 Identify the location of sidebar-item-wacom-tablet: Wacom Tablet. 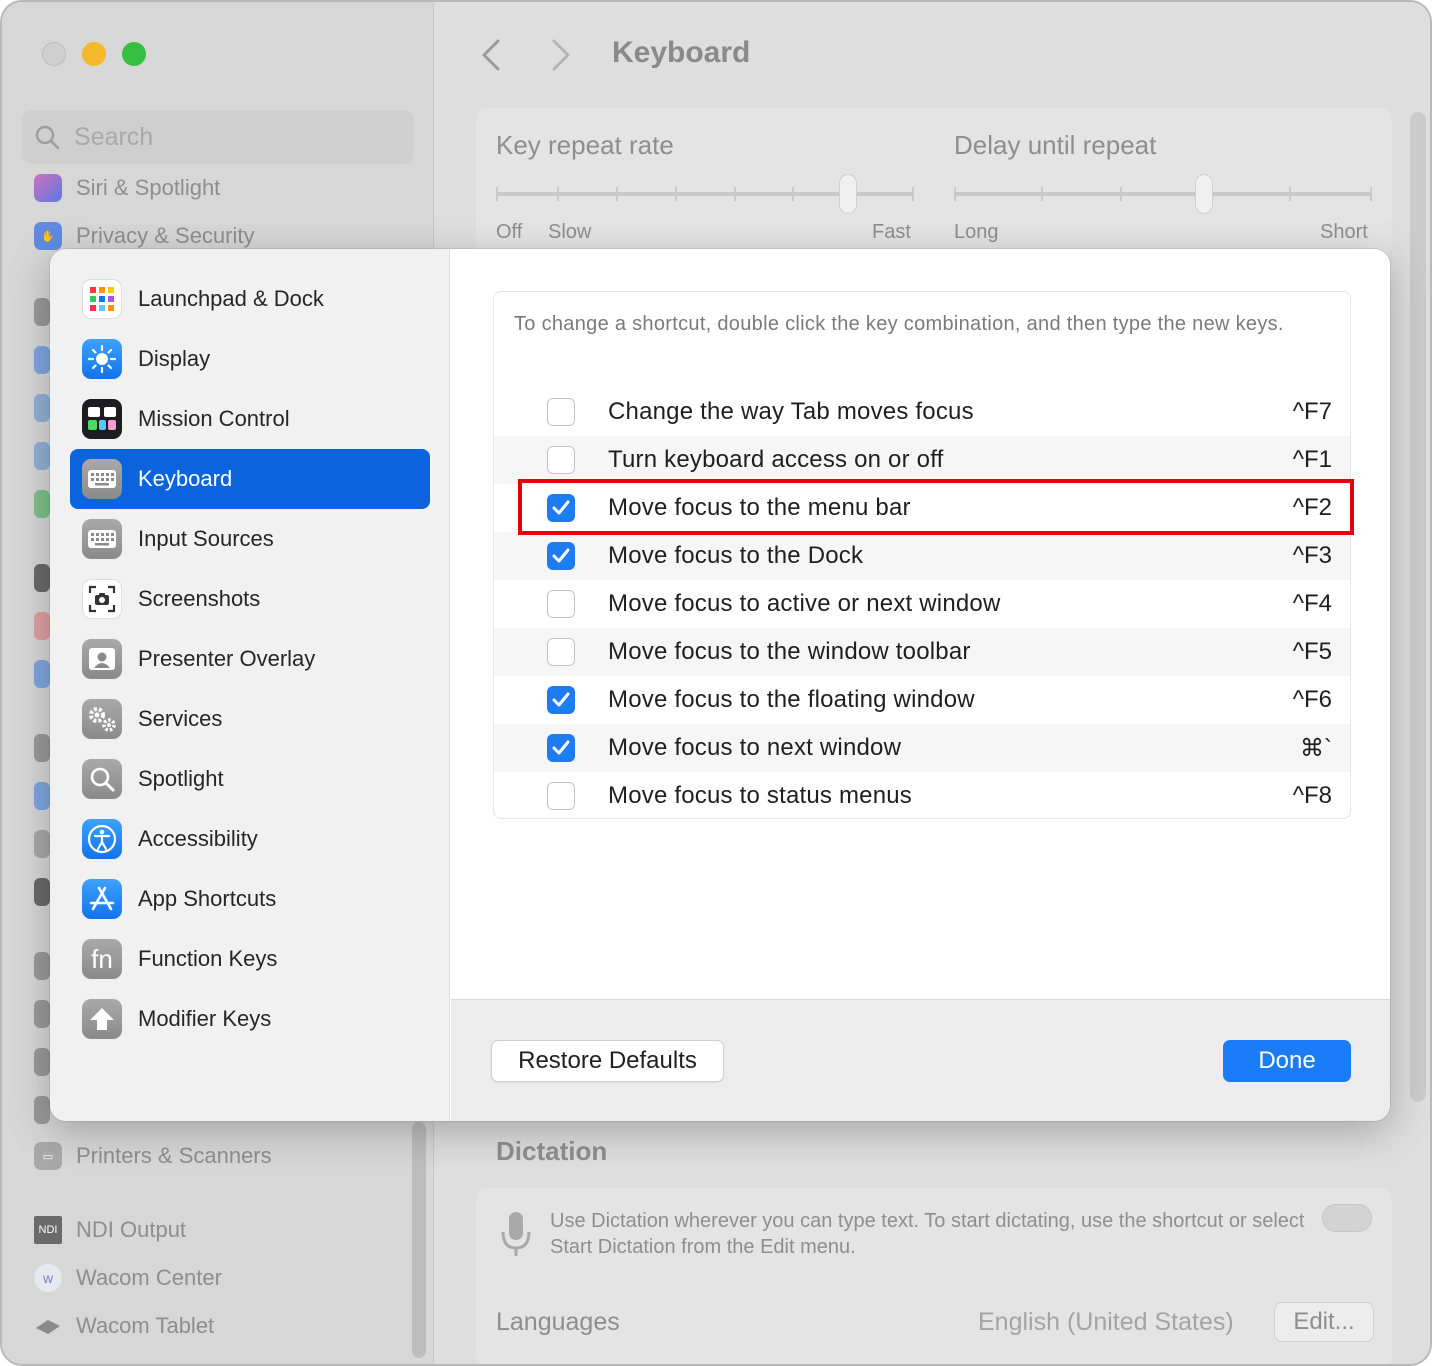
(124, 1326).